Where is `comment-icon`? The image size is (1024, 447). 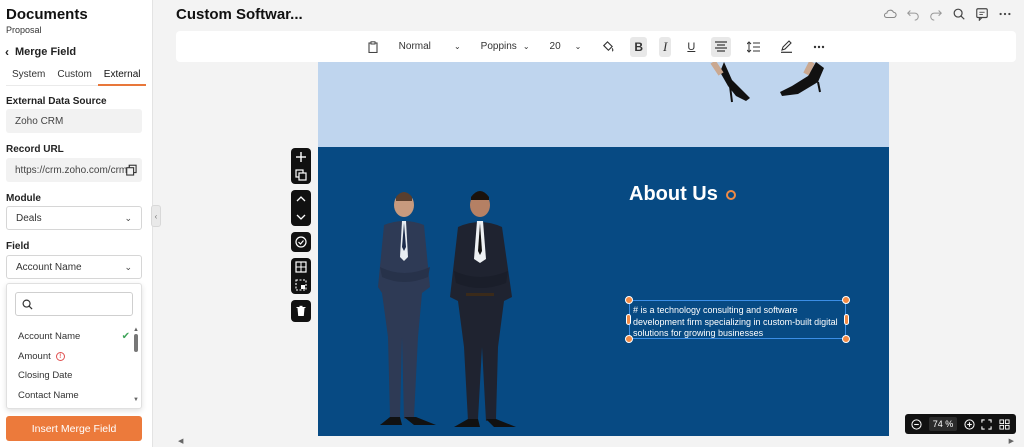
comment-icon is located at coordinates (982, 14).